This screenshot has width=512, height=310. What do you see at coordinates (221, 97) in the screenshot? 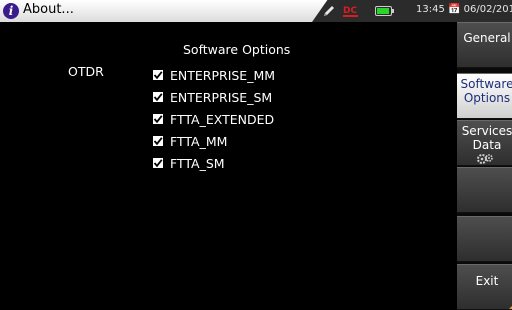
I see `option-label: ENTERPRISE_SM` at bounding box center [221, 97].